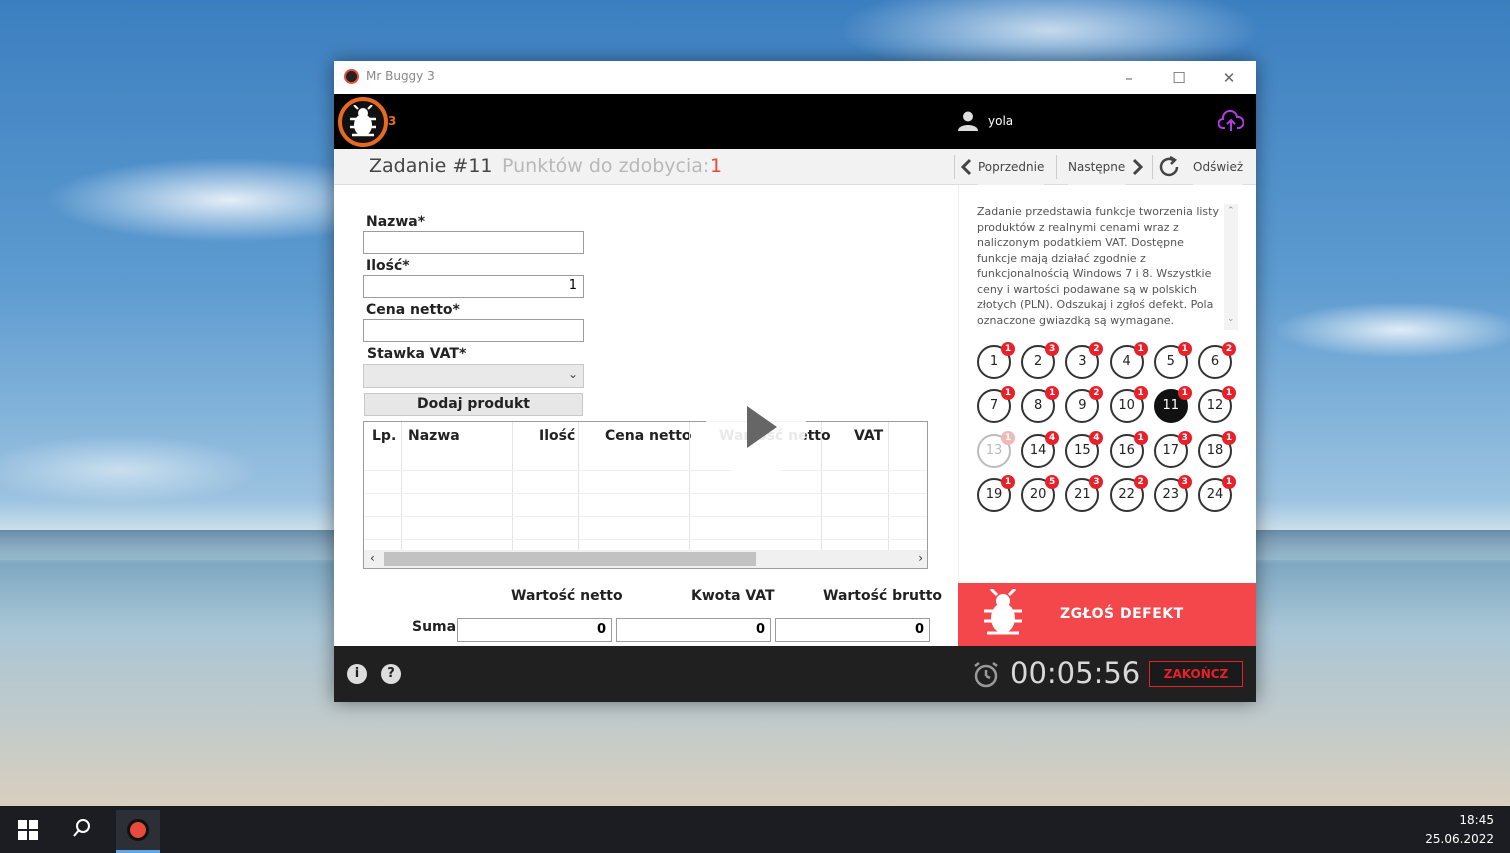  I want to click on play-icon, so click(762, 427).